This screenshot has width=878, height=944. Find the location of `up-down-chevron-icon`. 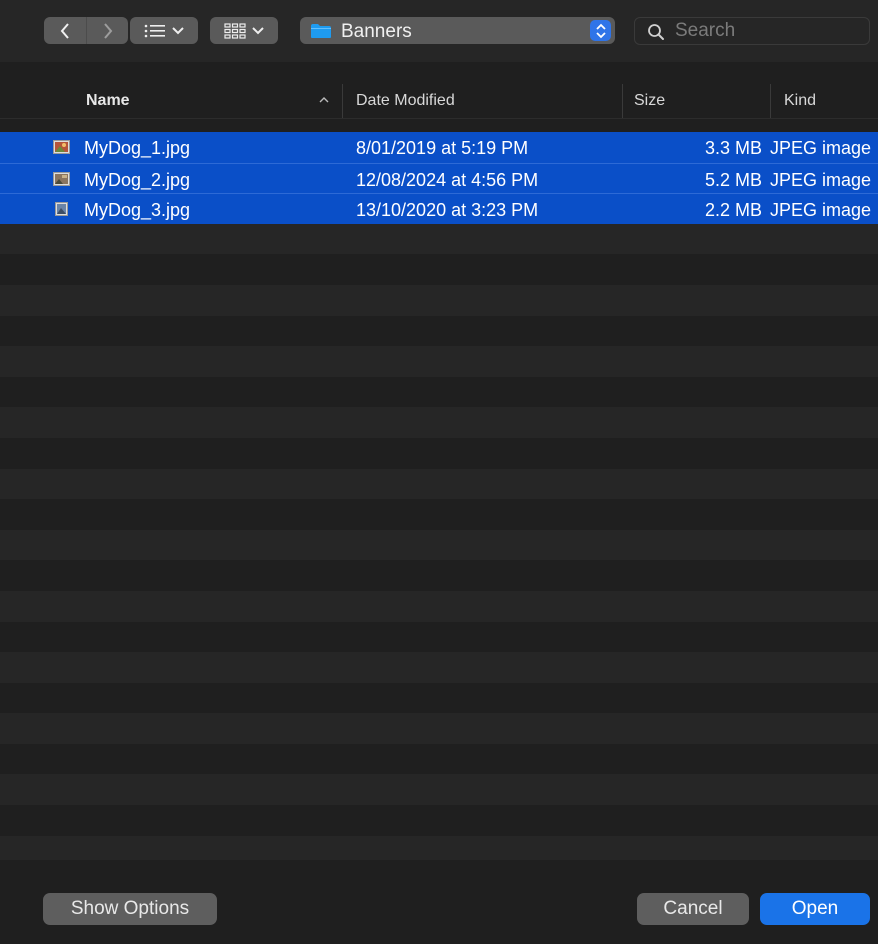

up-down-chevron-icon is located at coordinates (600, 30).